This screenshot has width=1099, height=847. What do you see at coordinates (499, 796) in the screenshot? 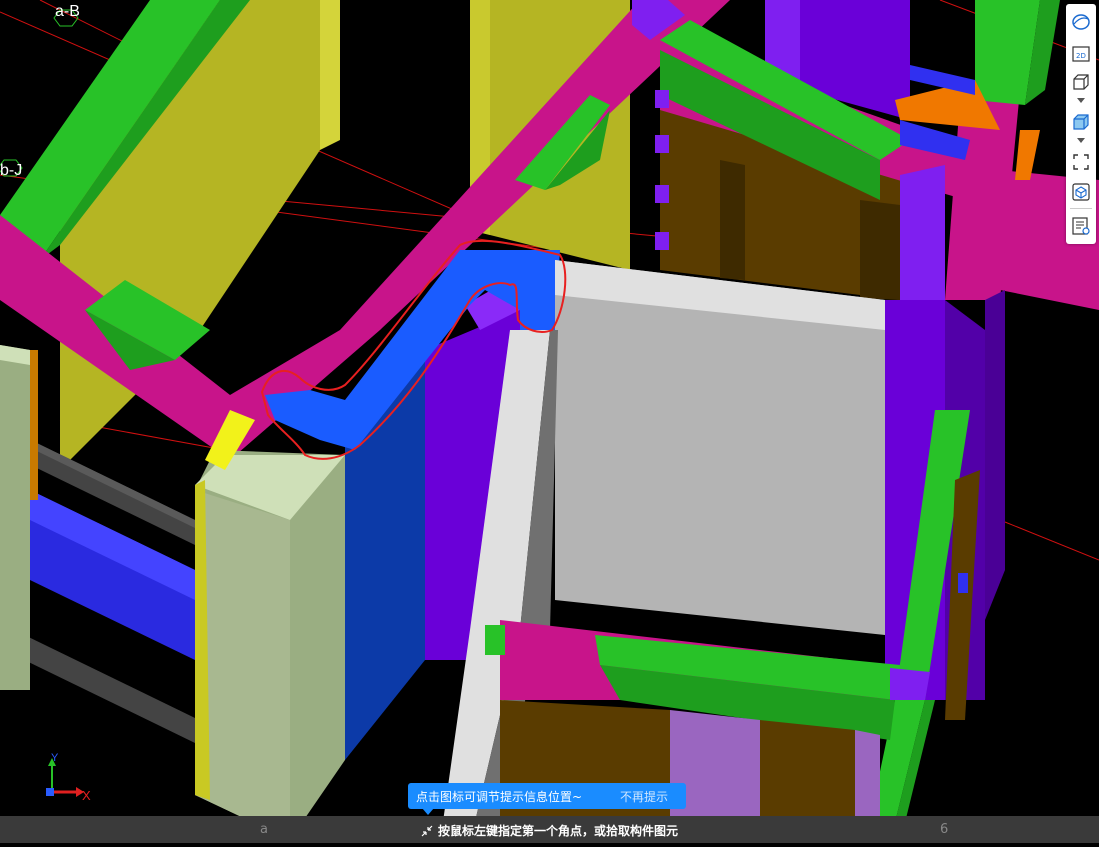
I see `tip-message: 点击图标可调节提示信息位置~` at bounding box center [499, 796].